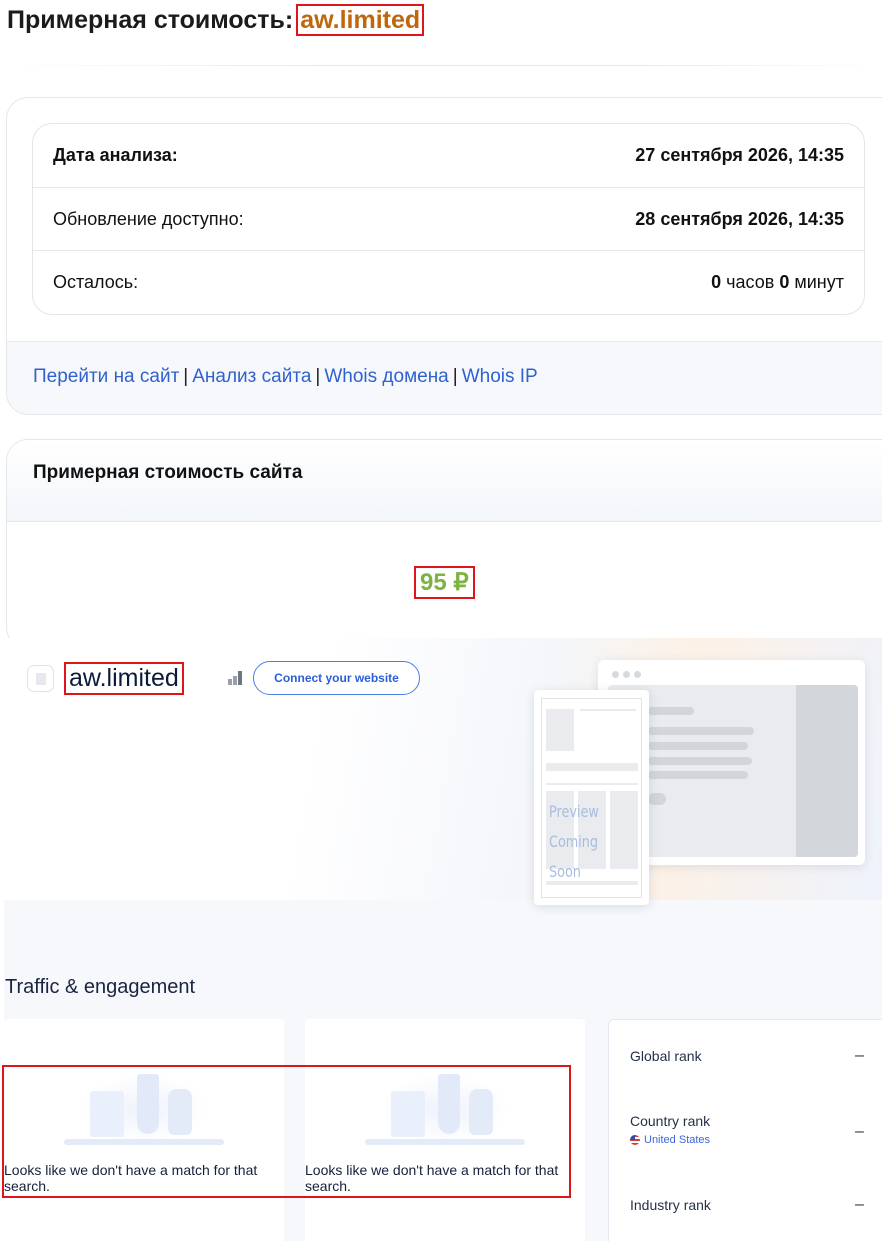 The height and width of the screenshot is (1241, 882). I want to click on page-title: Примерная стоимость: aw.limited, so click(216, 20).